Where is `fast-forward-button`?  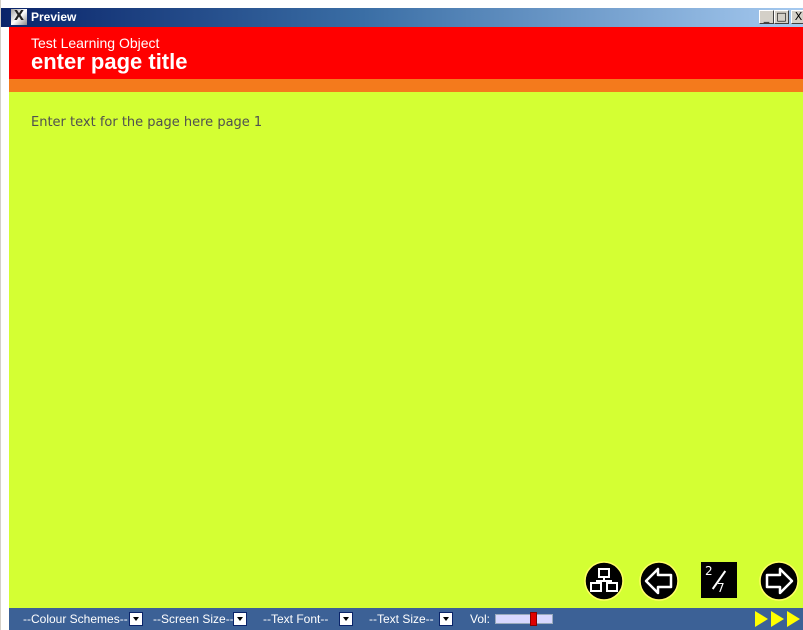
fast-forward-button is located at coordinates (779, 620).